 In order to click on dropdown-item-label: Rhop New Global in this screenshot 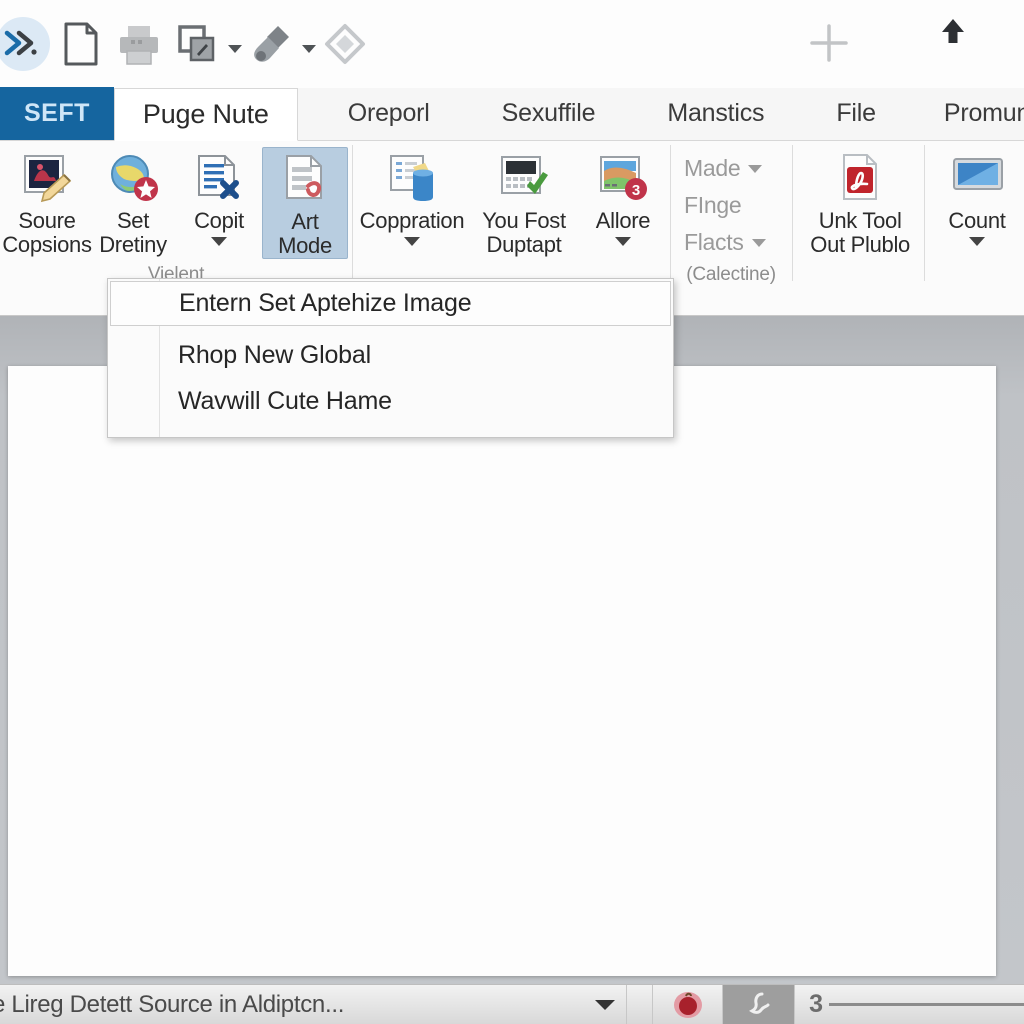, I will do `click(274, 354)`.